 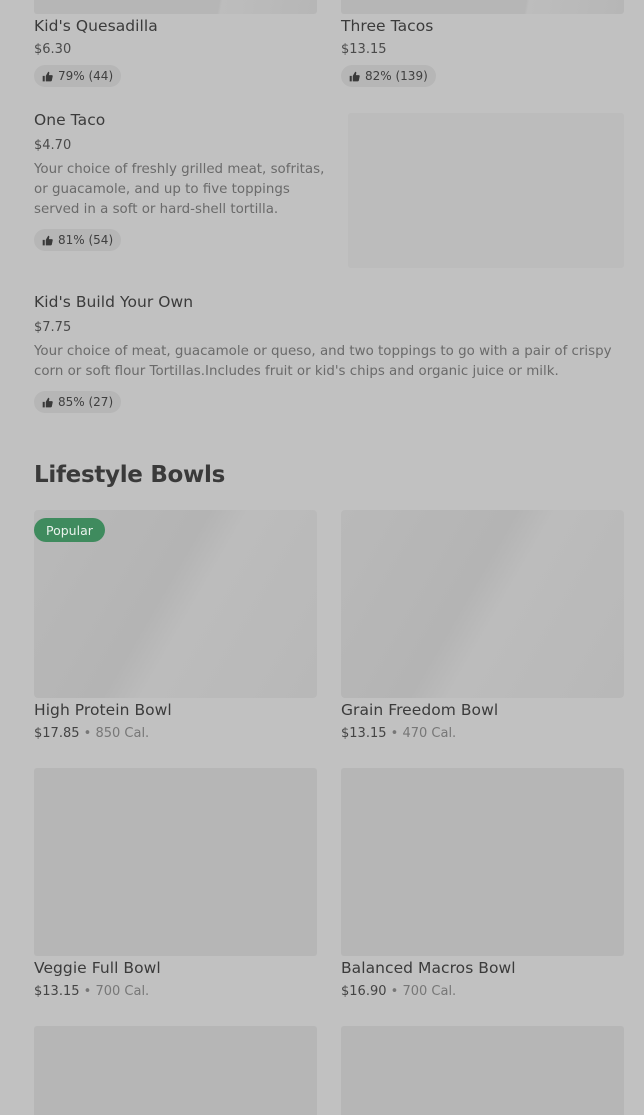 What do you see at coordinates (419, 710) in the screenshot?
I see `bowl-name: Grain Freedom Bowl` at bounding box center [419, 710].